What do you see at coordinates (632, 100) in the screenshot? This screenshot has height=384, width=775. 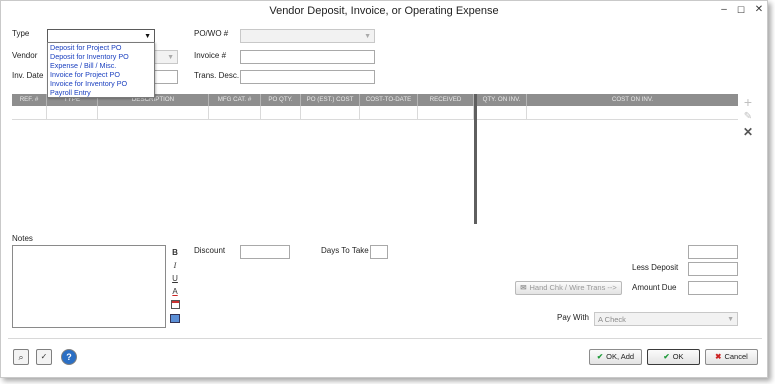 I see `column-header: COST ON INV.` at bounding box center [632, 100].